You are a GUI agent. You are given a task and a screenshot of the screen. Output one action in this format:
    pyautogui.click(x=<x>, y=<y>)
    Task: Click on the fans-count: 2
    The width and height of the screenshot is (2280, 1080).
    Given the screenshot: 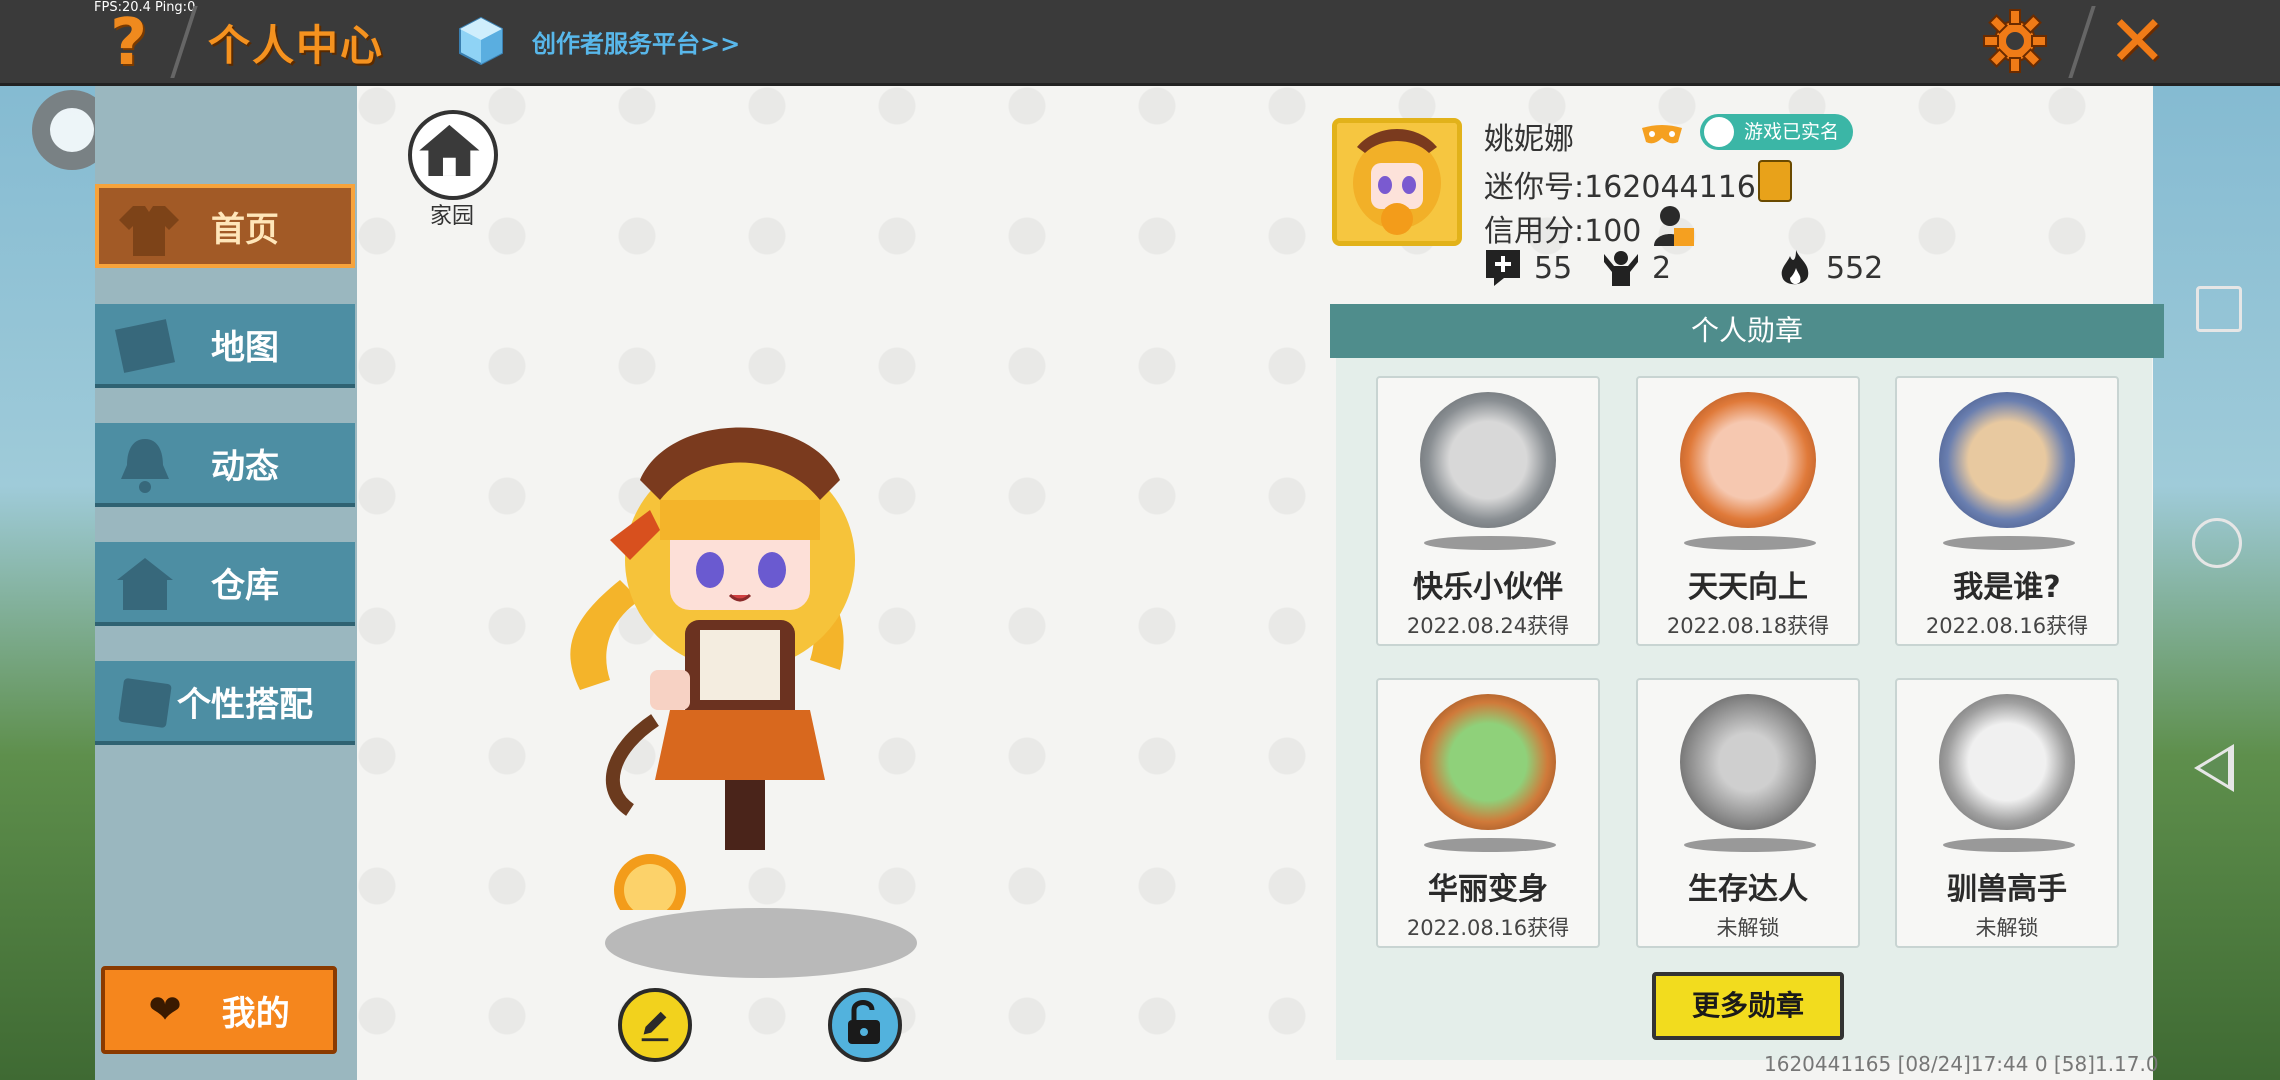 What is the action you would take?
    pyautogui.click(x=1662, y=268)
    